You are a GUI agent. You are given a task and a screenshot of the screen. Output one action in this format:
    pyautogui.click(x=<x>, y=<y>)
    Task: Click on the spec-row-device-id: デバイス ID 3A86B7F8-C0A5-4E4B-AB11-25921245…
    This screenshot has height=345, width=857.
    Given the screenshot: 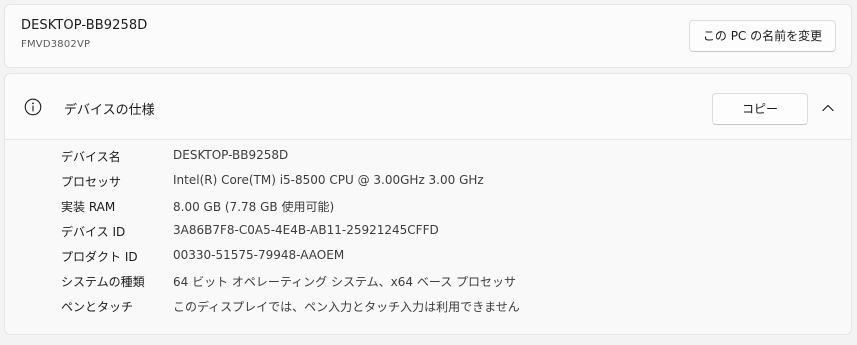 What is the action you would take?
    pyautogui.click(x=428, y=231)
    